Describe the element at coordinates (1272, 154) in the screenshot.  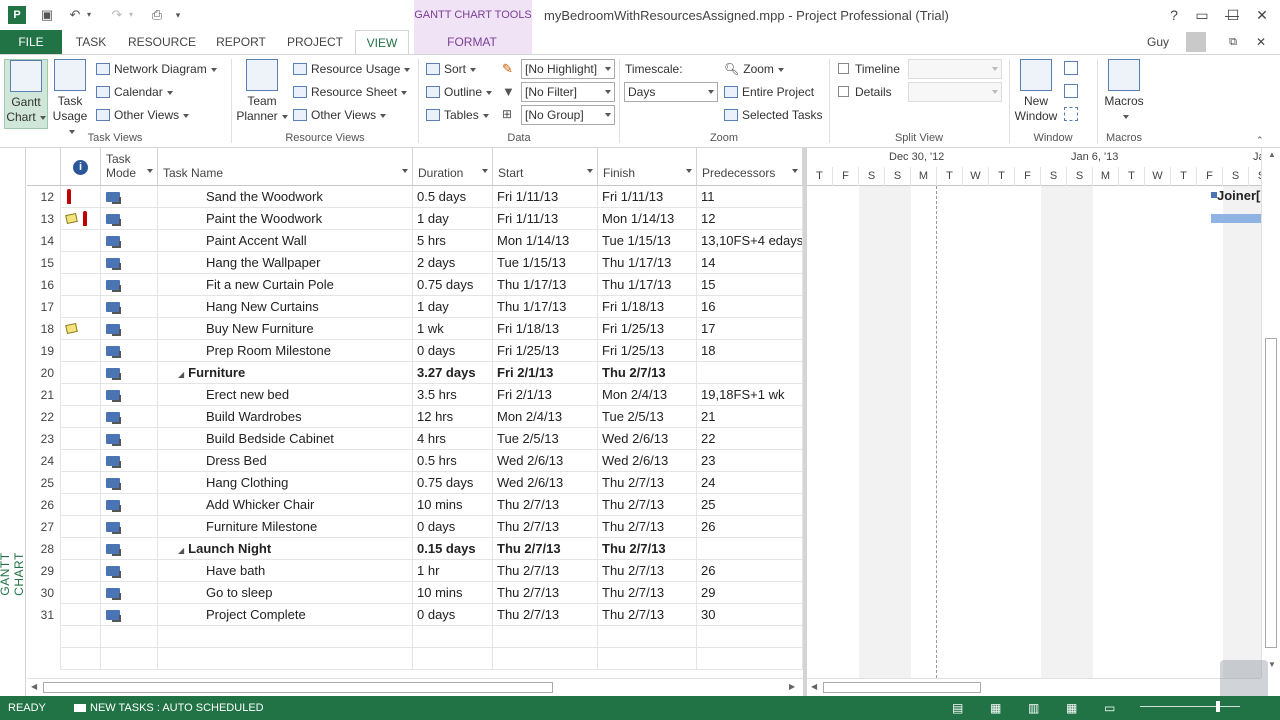
I see `scroll-up-icon: ▲` at that location.